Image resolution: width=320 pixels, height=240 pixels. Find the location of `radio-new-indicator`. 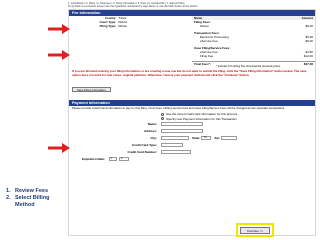

radio-new-indicator is located at coordinates (162, 119).